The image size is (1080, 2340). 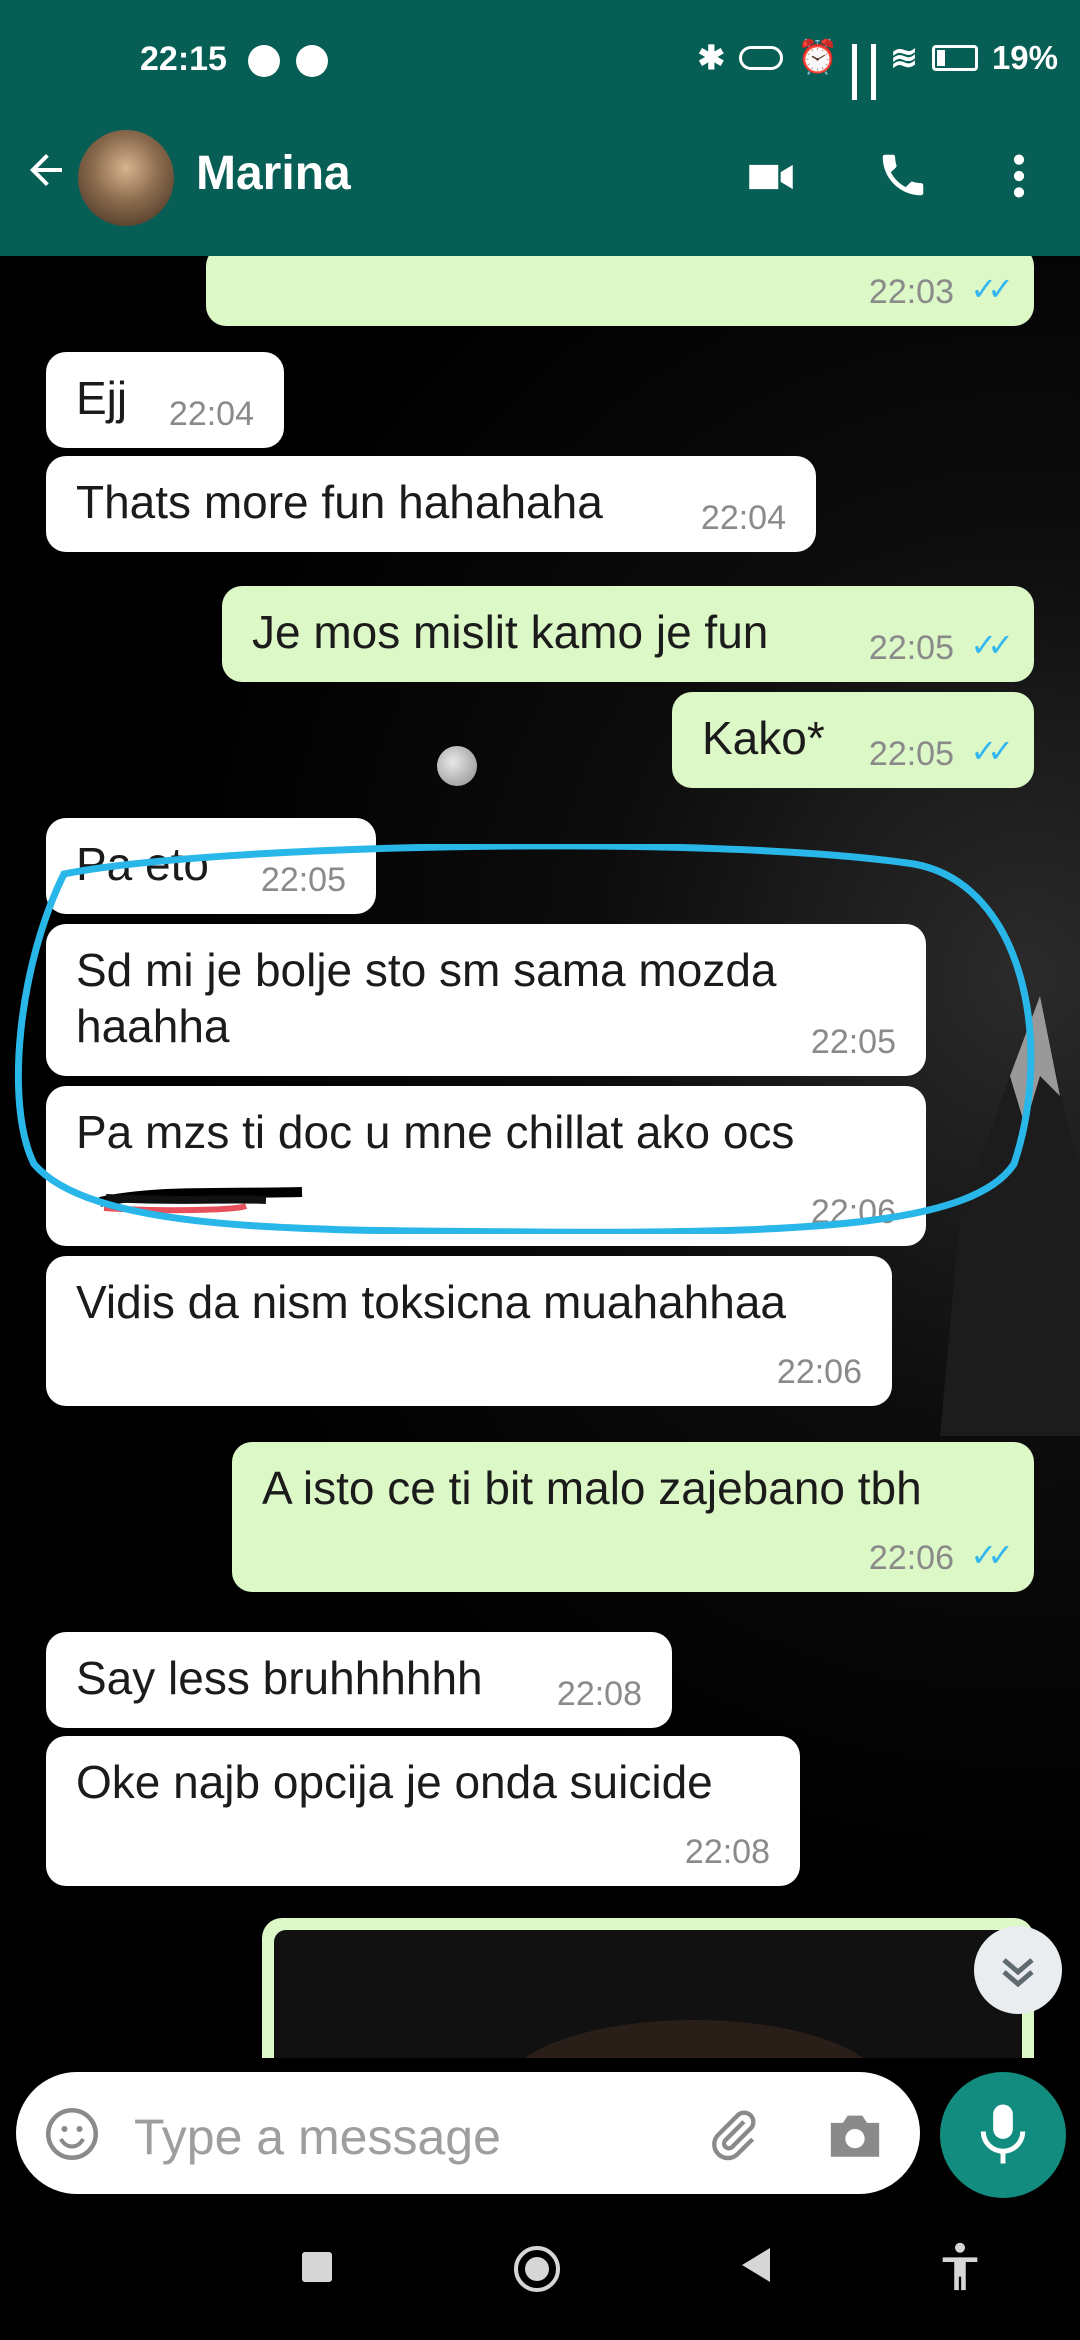 I want to click on message-time: 22:03, so click(x=911, y=292).